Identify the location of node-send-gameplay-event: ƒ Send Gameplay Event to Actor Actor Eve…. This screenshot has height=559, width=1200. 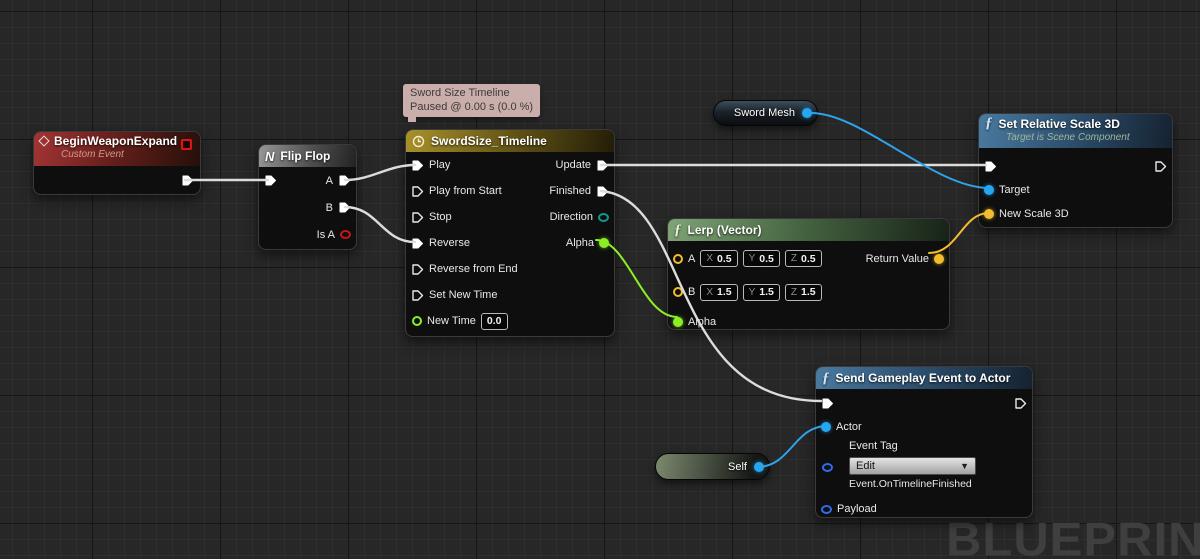
(924, 442).